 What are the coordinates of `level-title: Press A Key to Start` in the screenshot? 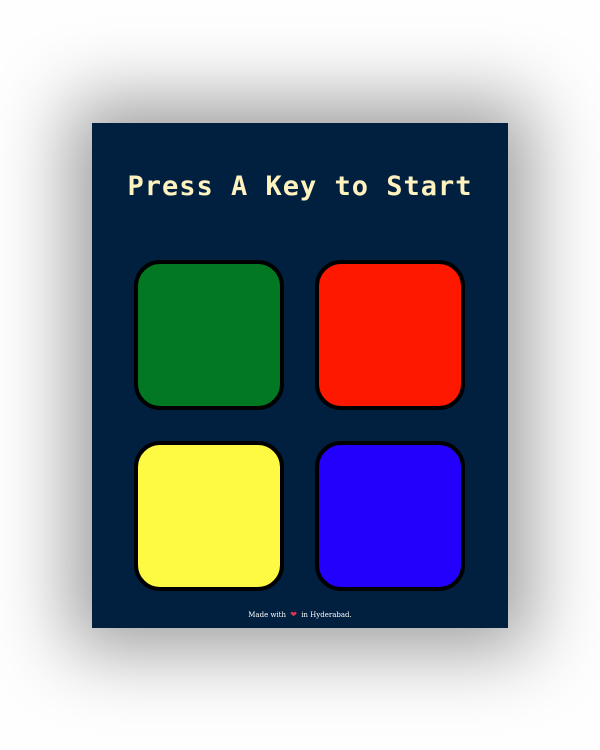 It's located at (300, 186).